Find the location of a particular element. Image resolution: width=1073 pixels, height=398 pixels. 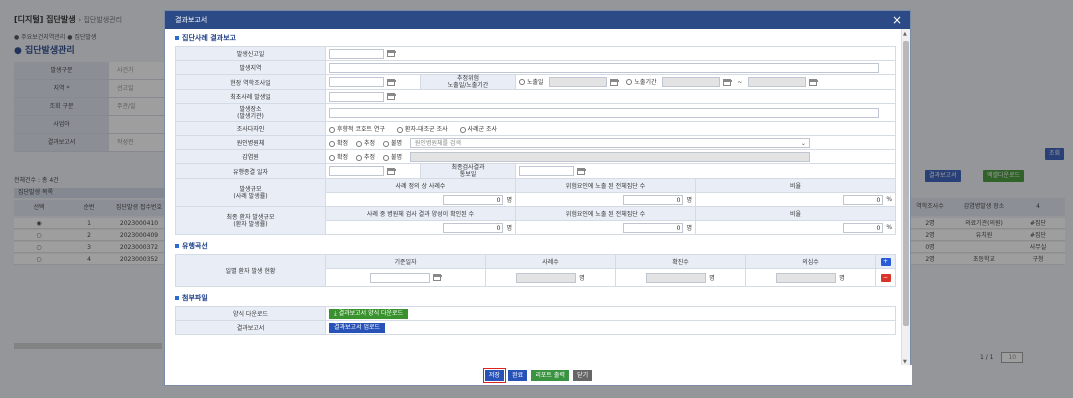

investigation-date-input is located at coordinates (356, 82).